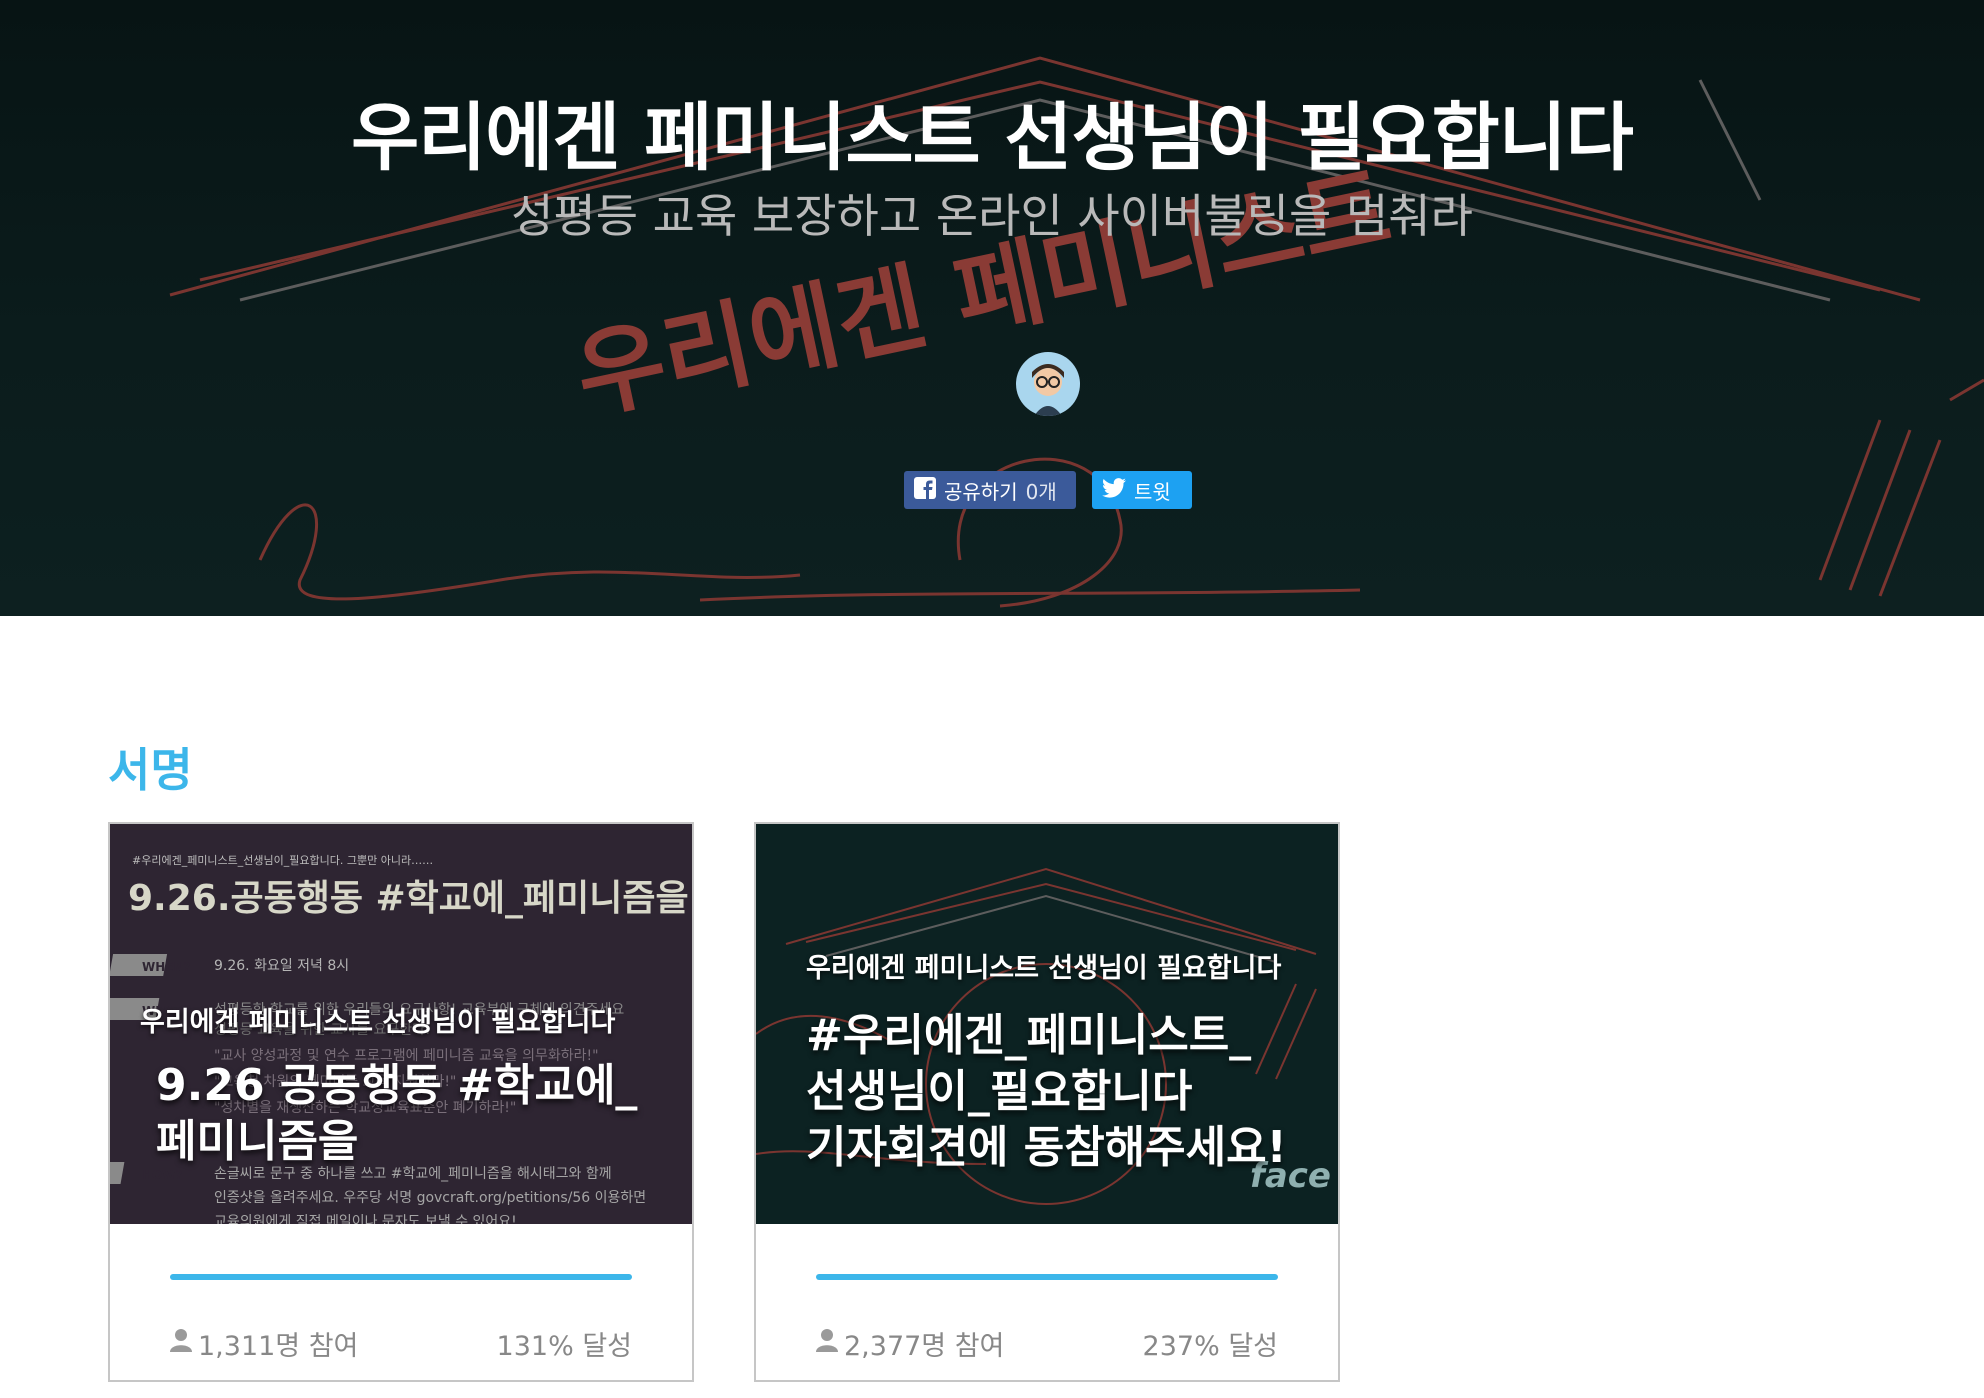  What do you see at coordinates (564, 1346) in the screenshot?
I see `achievement-rate: 131% 달성` at bounding box center [564, 1346].